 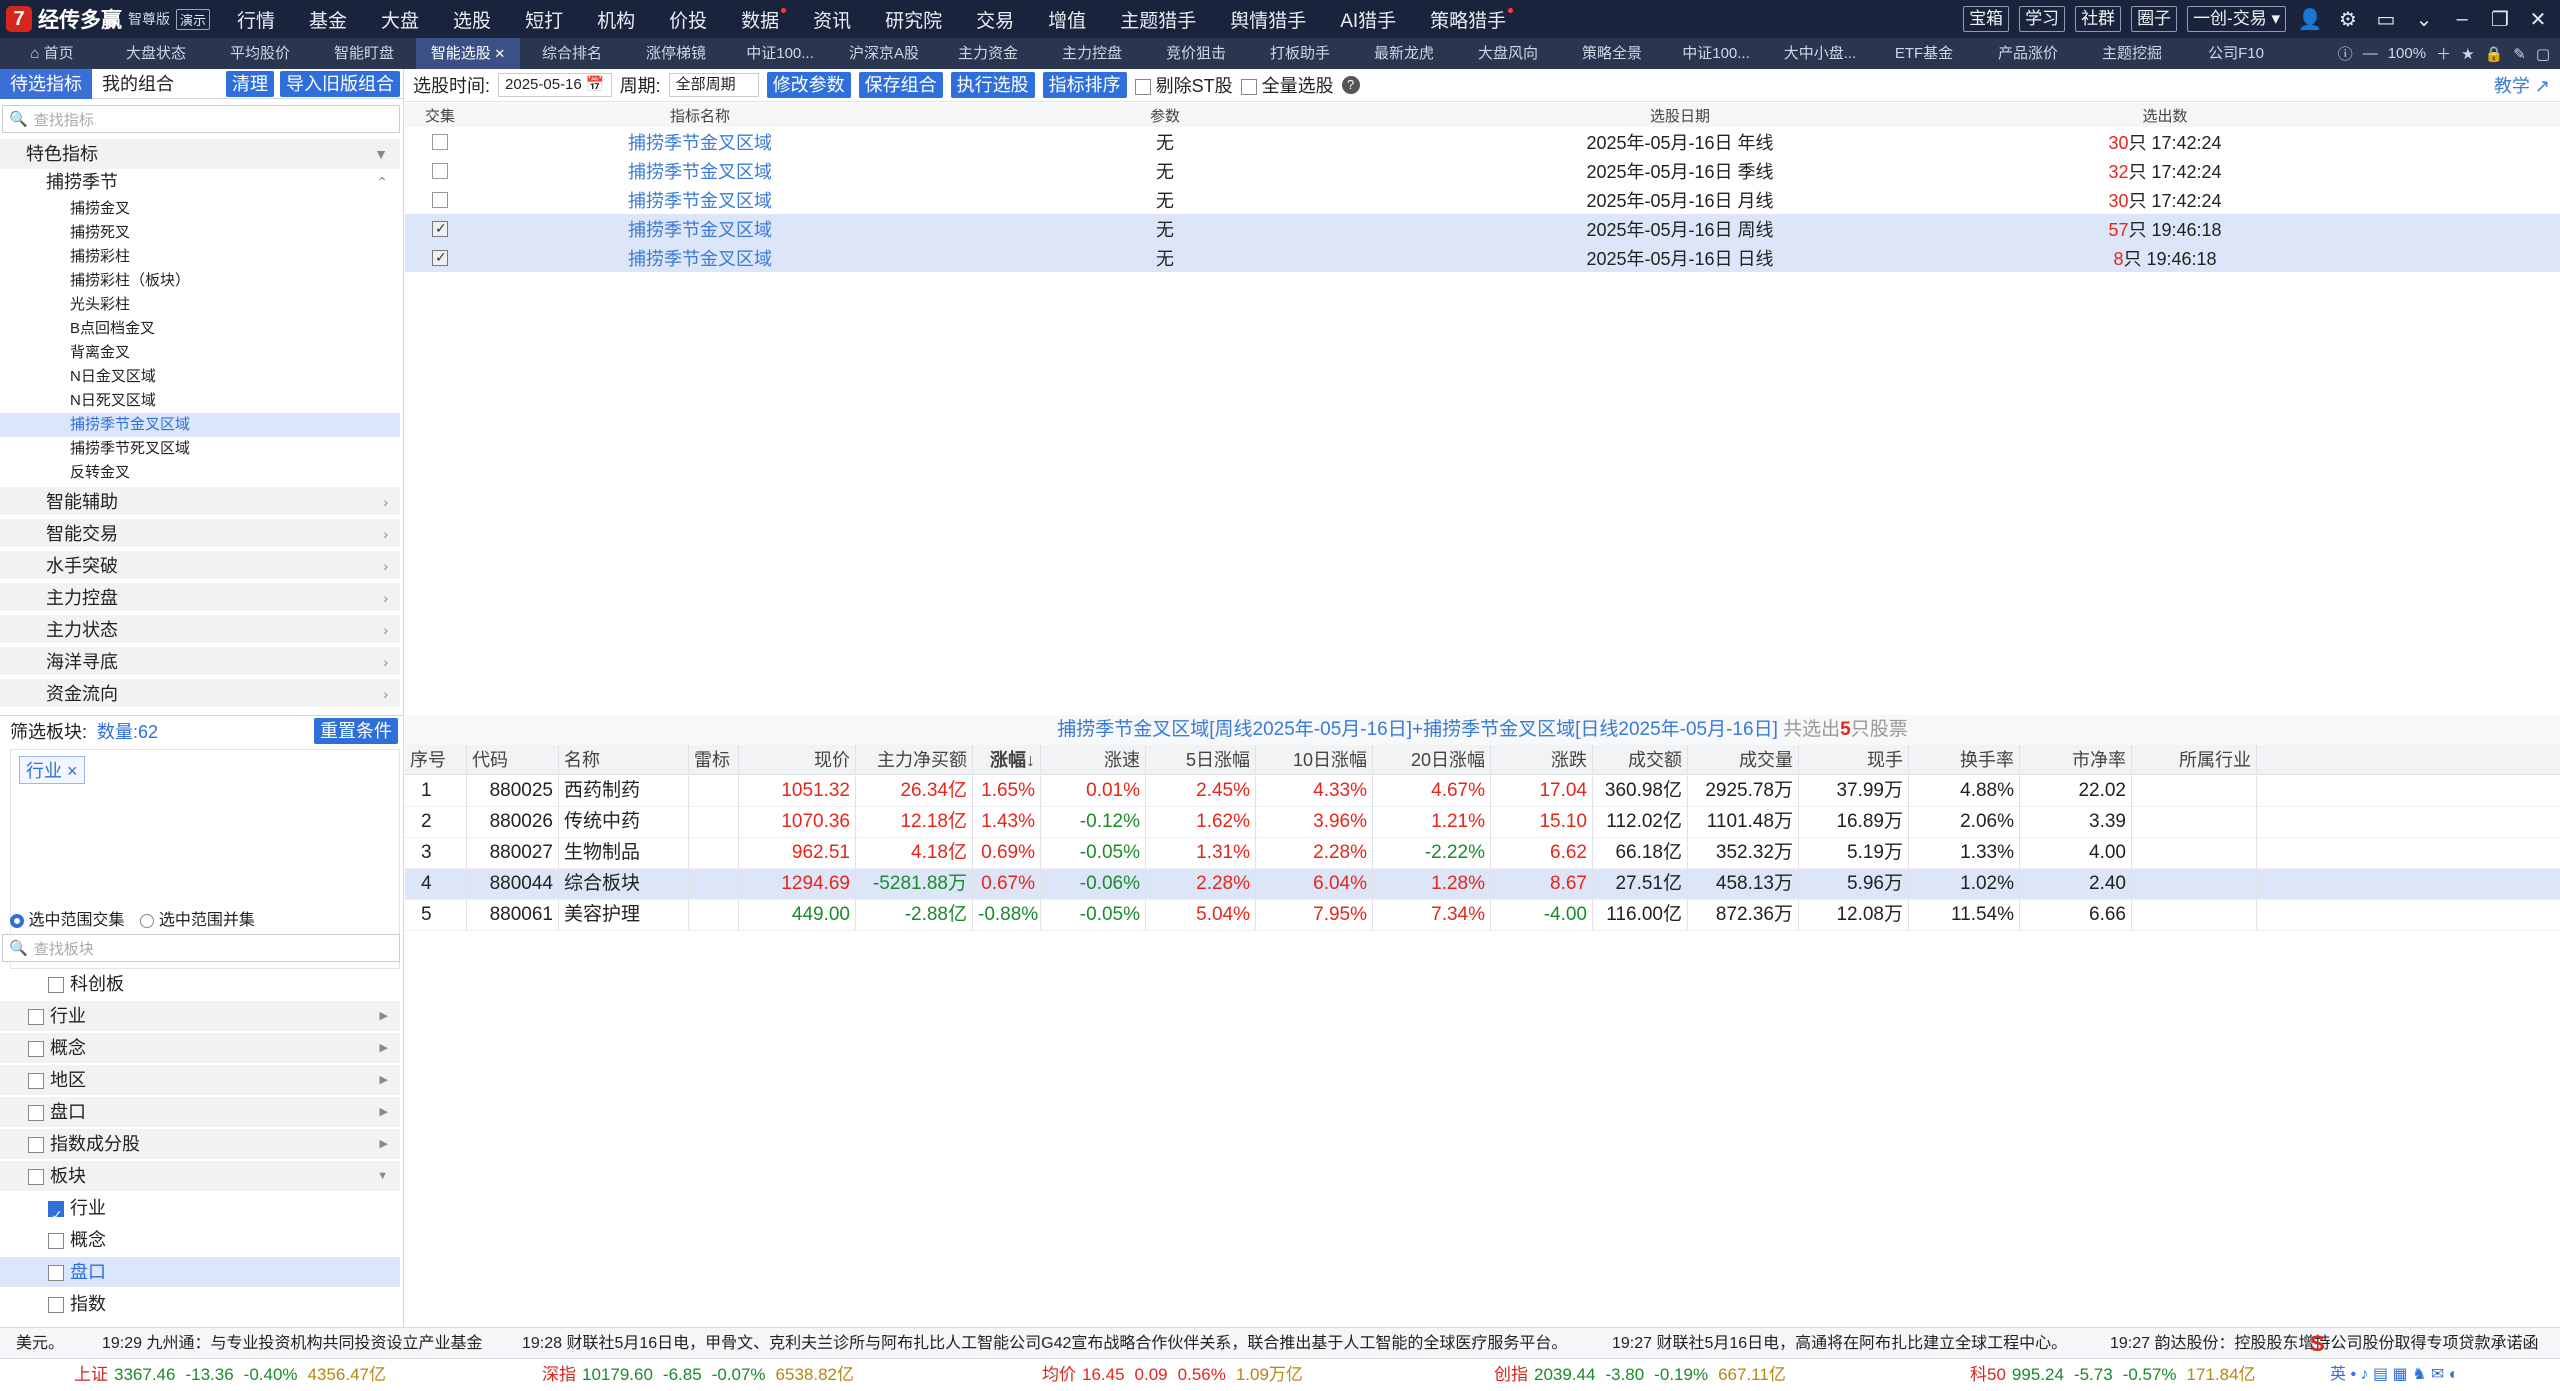 What do you see at coordinates (2394, 1375) in the screenshot?
I see `tray-icons: 英 • ♪ ▤ ▦ ♞ ✉ ◐` at bounding box center [2394, 1375].